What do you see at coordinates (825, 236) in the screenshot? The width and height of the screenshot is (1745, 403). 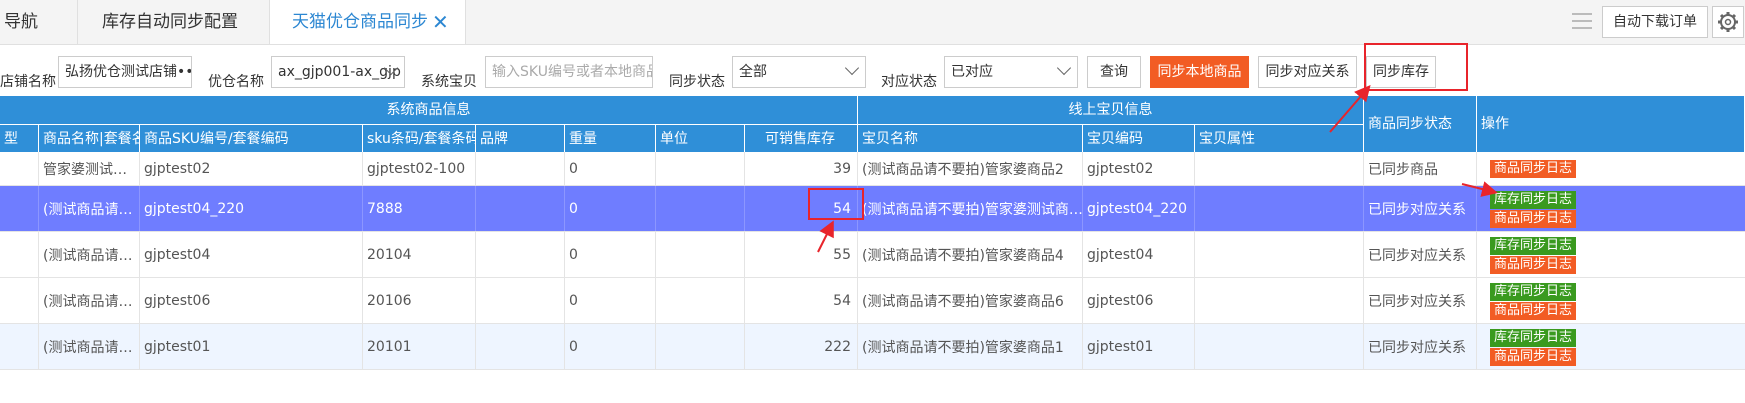 I see `arrow-to-stock-cell` at bounding box center [825, 236].